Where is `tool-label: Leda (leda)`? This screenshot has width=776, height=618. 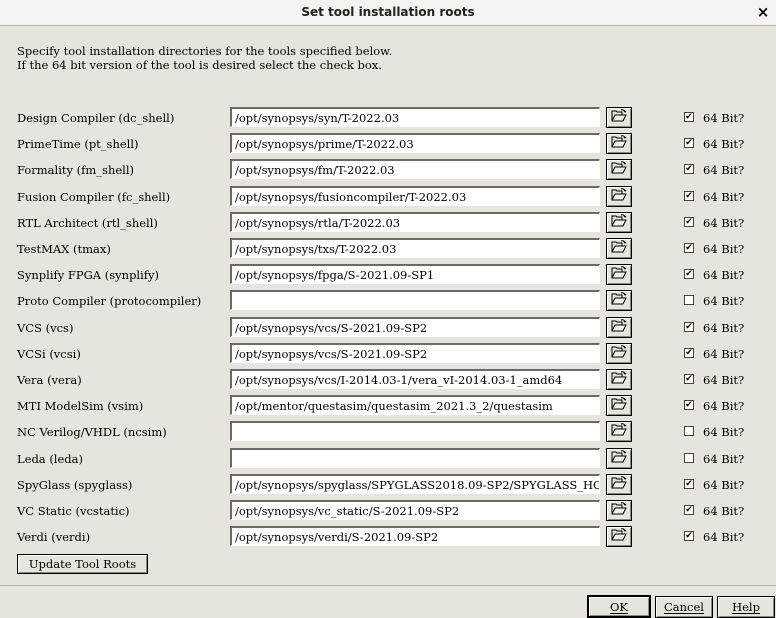 tool-label: Leda (leda) is located at coordinates (50, 459).